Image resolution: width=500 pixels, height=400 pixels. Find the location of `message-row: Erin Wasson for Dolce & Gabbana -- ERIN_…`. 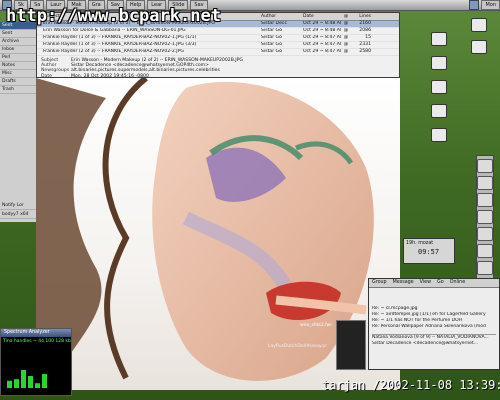

message-row: Erin Wasson for Dolce & Gabbana -- ERIN_… is located at coordinates (218, 31).